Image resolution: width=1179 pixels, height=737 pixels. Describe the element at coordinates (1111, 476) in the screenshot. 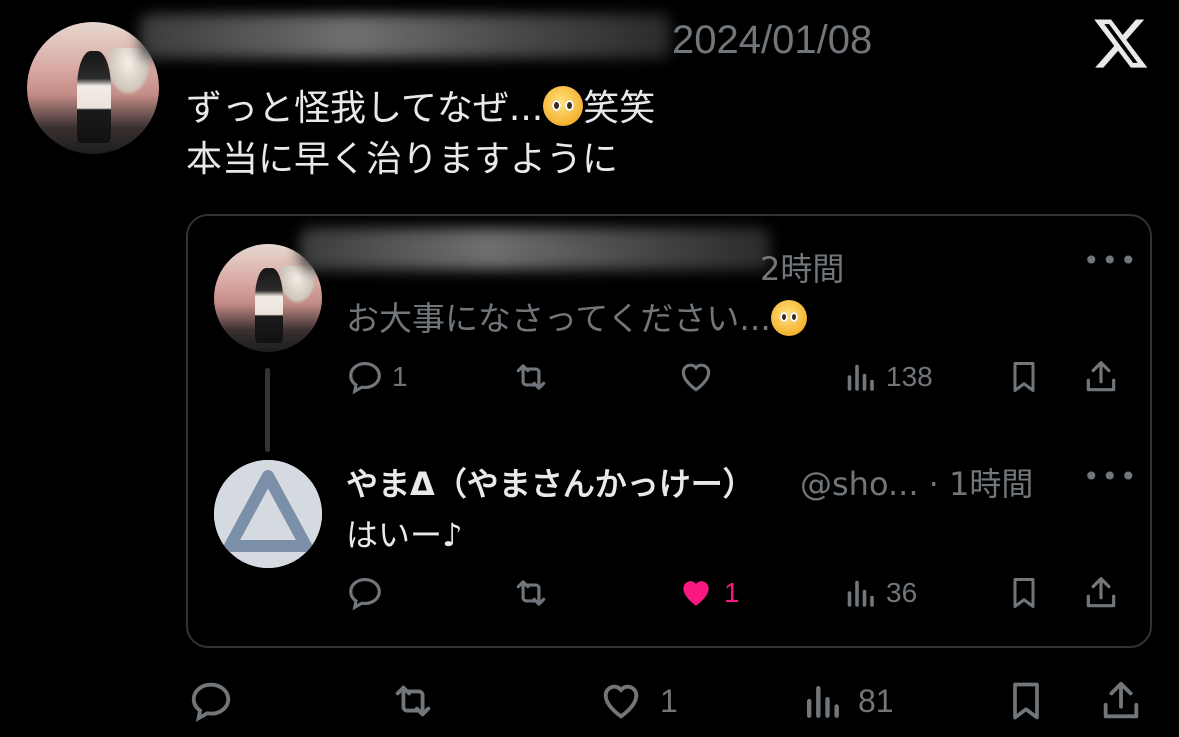

I see `reply2-more-icon: •••` at that location.